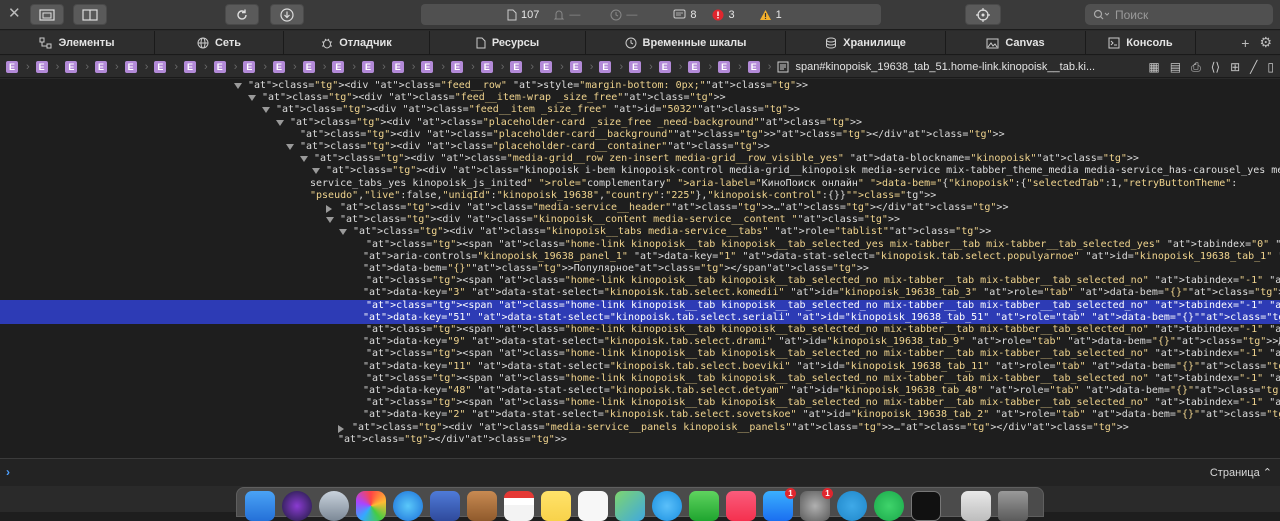 Image resolution: width=1280 pixels, height=521 pixels. What do you see at coordinates (889, 506) in the screenshot?
I see `whatsapp-icon` at bounding box center [889, 506].